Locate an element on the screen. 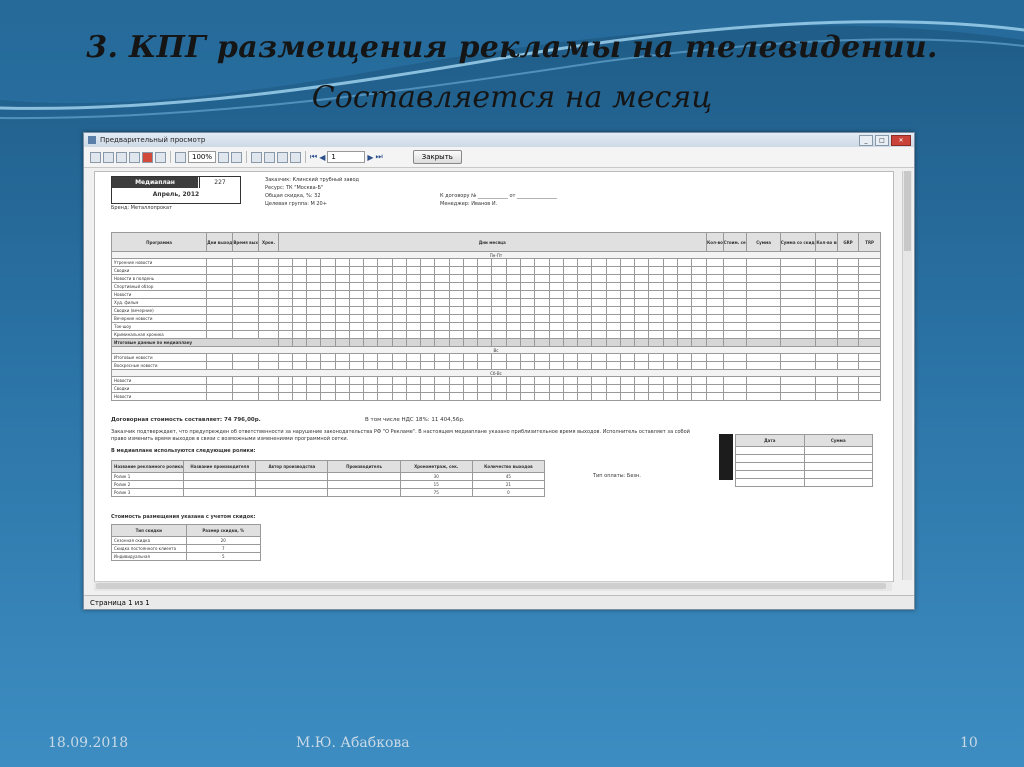  toolbar: 100% ⏮ ◀ 1 ▶ ⏭ Закрыть is located at coordinates (499, 157).